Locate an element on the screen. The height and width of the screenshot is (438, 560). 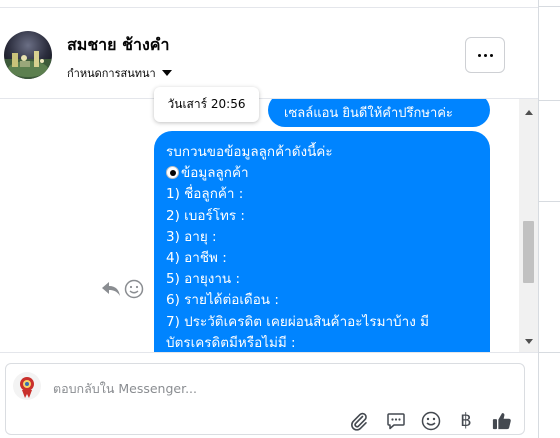
composer-divider is located at coordinates (269, 352).